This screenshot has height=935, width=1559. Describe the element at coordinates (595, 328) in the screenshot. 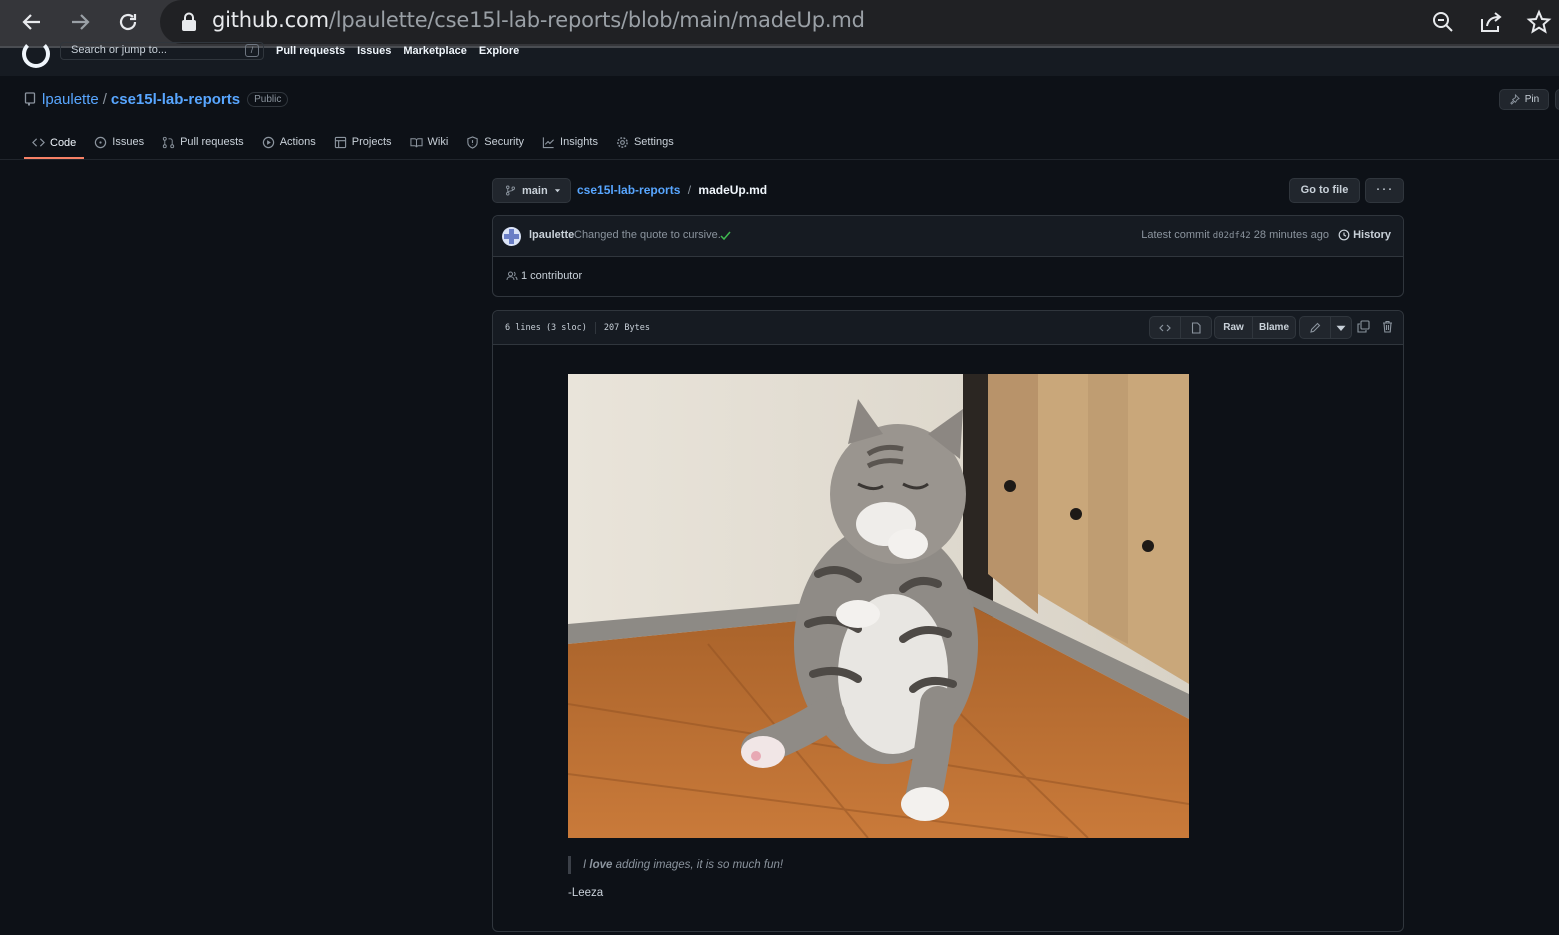

I see `file-info-divider` at that location.